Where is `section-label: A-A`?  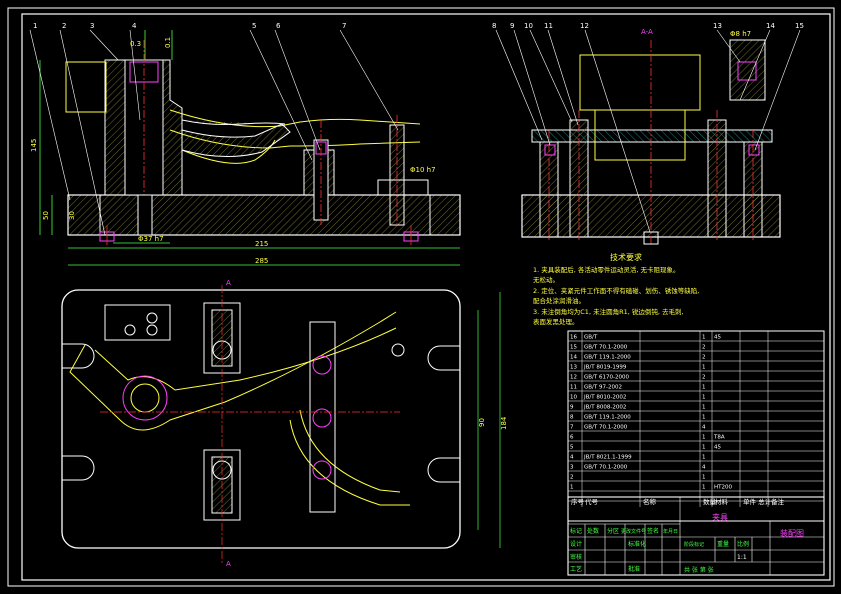
section-label: A-A is located at coordinates (647, 32).